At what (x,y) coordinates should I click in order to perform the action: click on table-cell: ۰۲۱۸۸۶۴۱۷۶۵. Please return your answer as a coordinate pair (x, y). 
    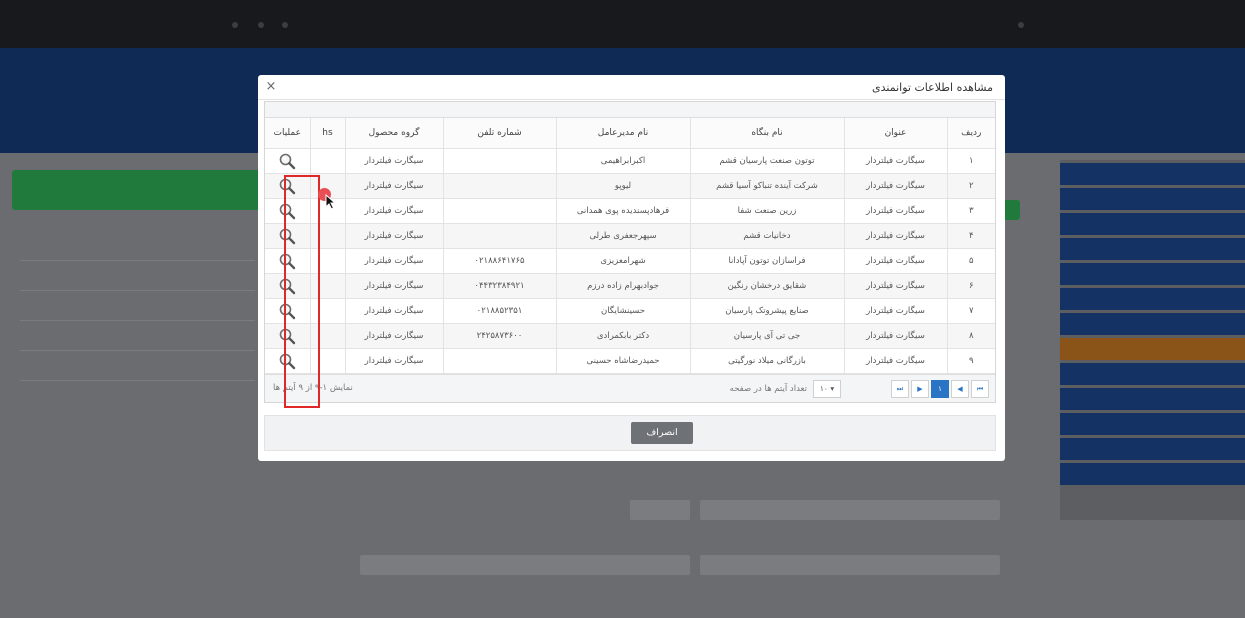
    Looking at the image, I should click on (500, 261).